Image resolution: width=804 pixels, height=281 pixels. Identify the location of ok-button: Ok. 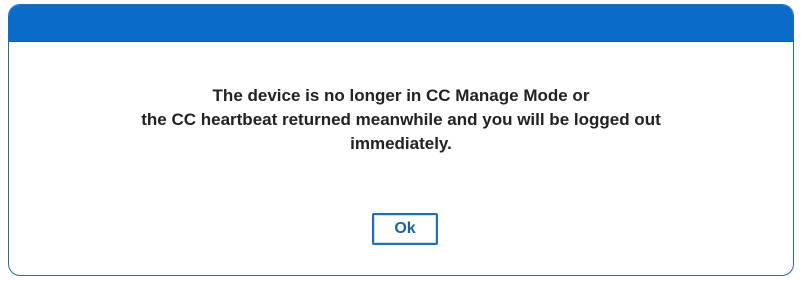
(405, 229).